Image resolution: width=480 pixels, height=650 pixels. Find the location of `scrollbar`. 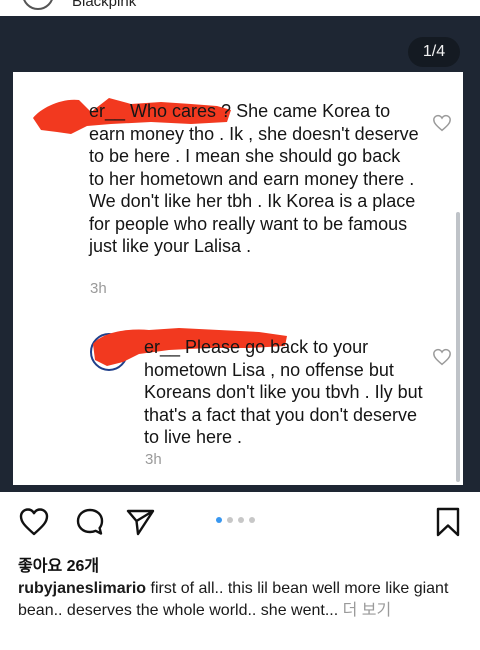

scrollbar is located at coordinates (458, 347).